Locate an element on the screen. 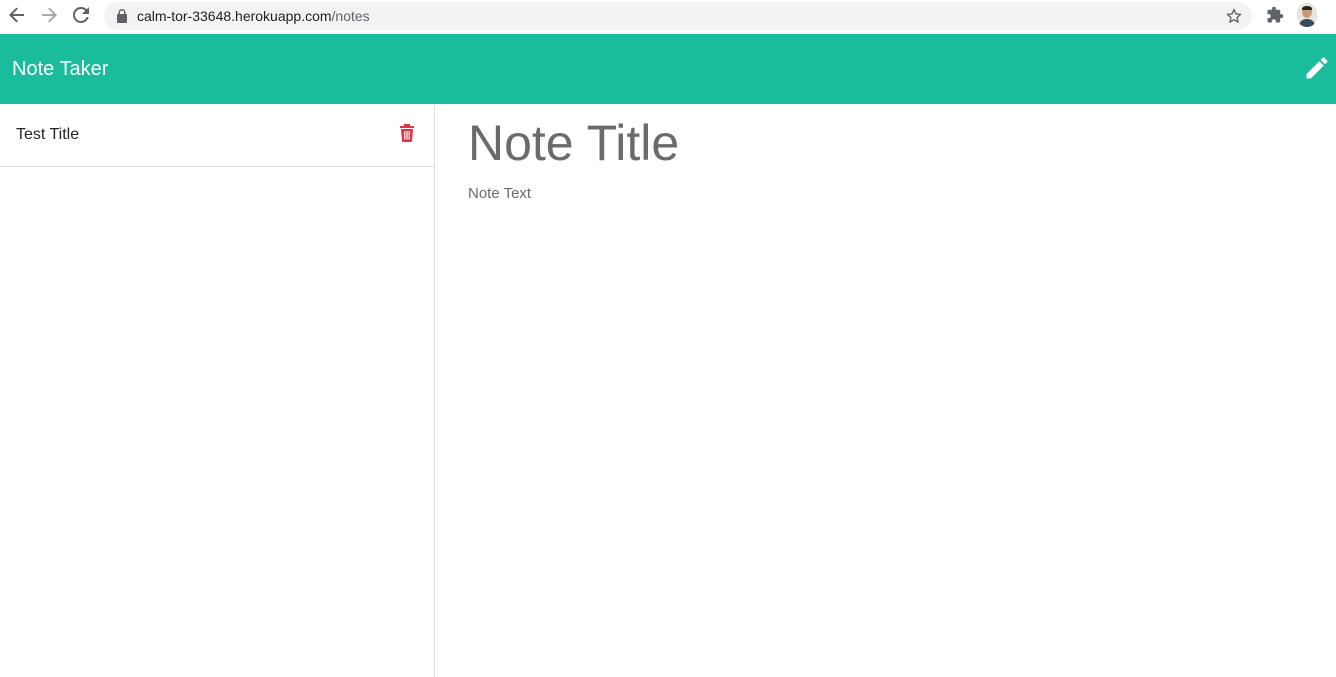  browser-toolbar: calm-tor-33648.herokuapp.com/notes is located at coordinates (668, 17).